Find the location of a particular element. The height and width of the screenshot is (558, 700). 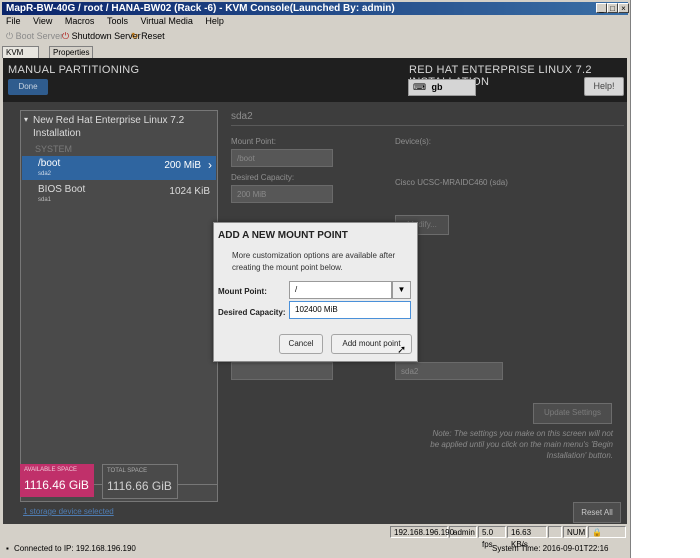

collapse-arrow-icon: ▾ is located at coordinates (26, 119).